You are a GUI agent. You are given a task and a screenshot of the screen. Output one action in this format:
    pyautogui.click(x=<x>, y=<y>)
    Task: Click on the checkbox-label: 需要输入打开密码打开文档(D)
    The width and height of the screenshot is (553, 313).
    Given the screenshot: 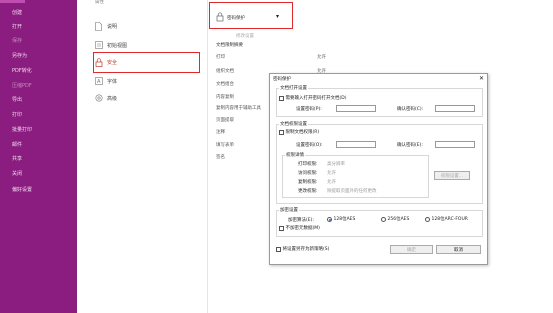 What is the action you would take?
    pyautogui.click(x=316, y=98)
    